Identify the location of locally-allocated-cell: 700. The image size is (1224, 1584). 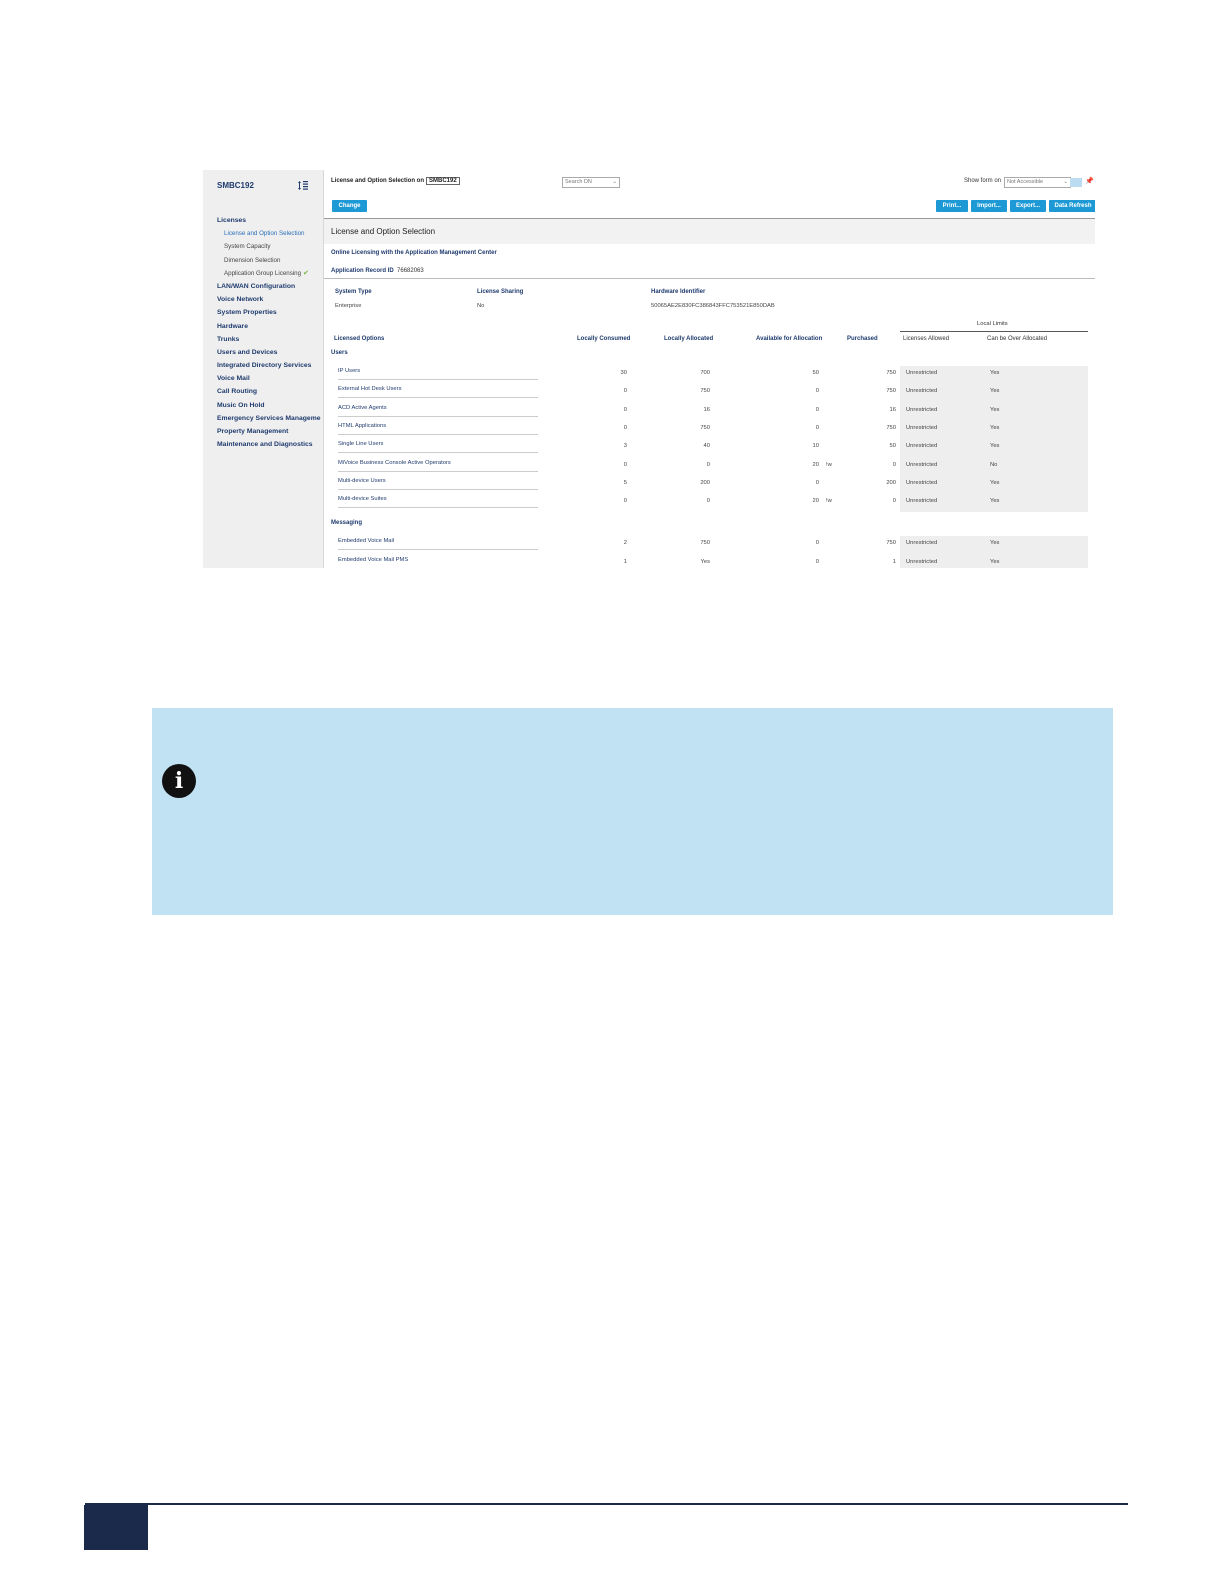
(690, 373).